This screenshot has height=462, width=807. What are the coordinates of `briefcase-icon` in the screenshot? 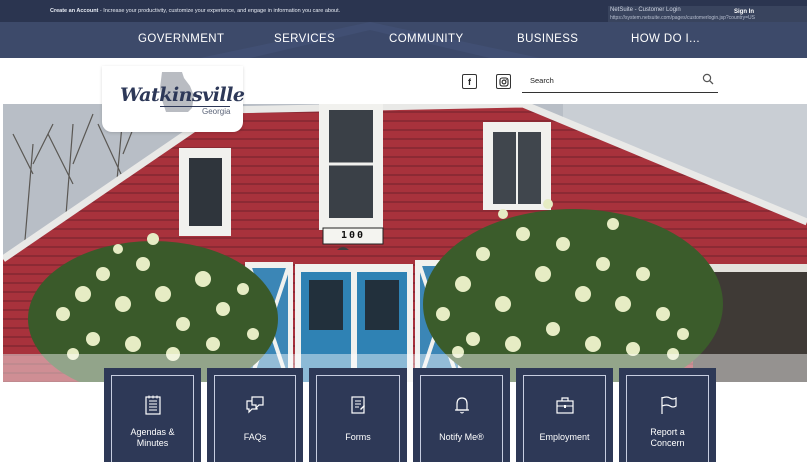 It's located at (564, 405).